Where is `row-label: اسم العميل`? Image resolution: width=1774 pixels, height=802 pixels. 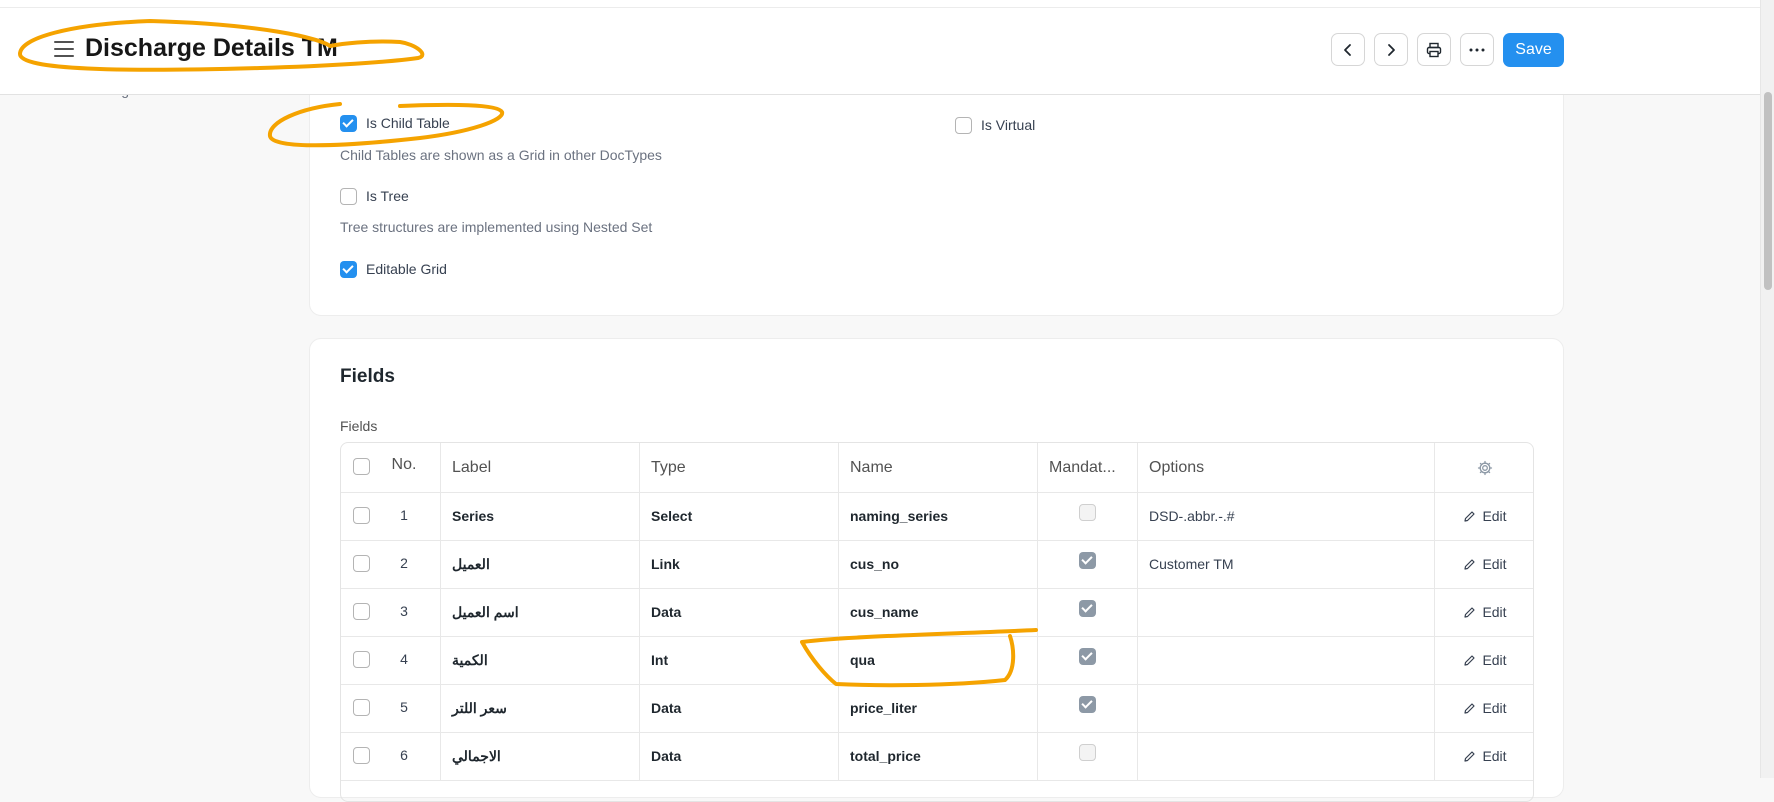 row-label: اسم العميل is located at coordinates (540, 612).